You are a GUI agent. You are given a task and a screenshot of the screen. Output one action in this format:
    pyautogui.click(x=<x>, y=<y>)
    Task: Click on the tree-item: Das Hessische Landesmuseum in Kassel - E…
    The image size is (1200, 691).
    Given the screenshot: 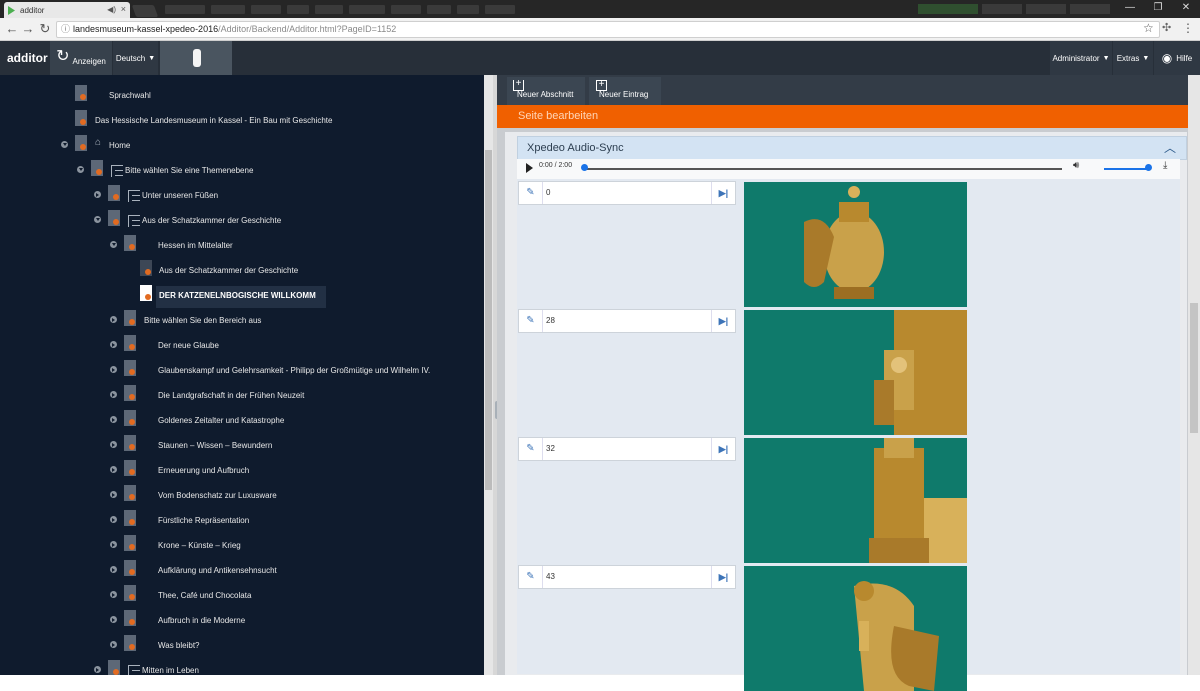 What is the action you would take?
    pyautogui.click(x=240, y=119)
    